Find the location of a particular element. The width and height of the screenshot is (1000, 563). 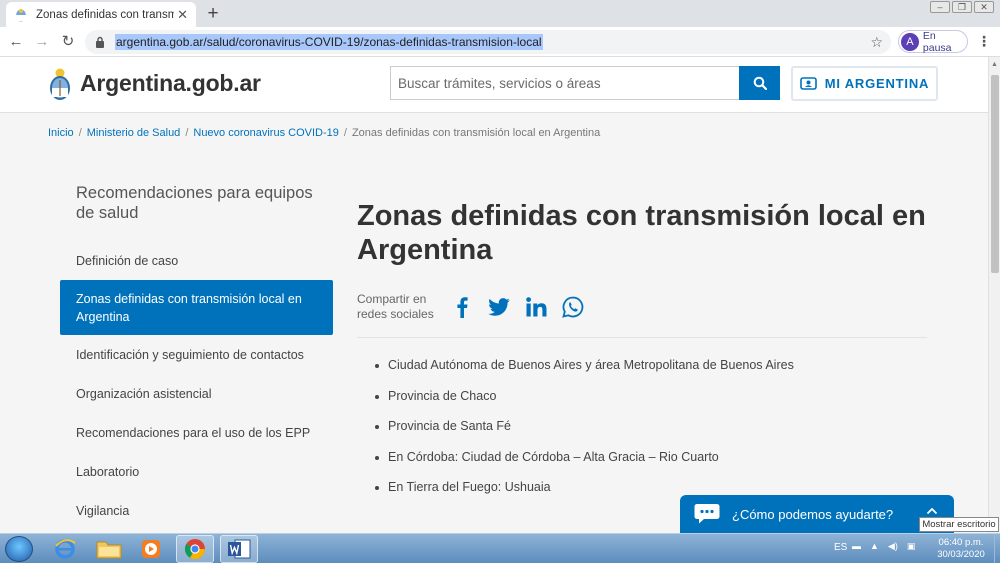

new-tab-button: + is located at coordinates (213, 14).